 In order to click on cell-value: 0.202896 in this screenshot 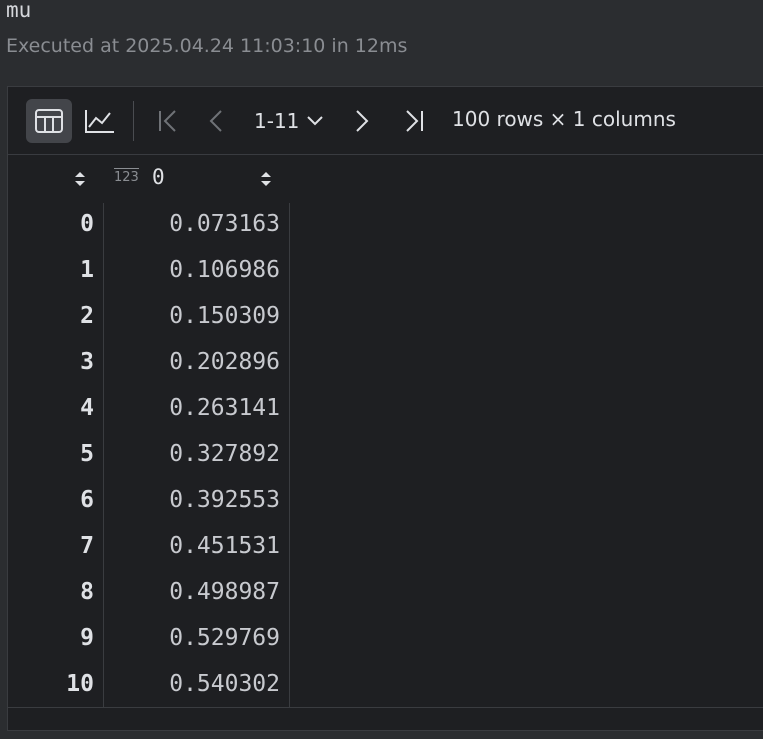, I will do `click(224, 362)`.